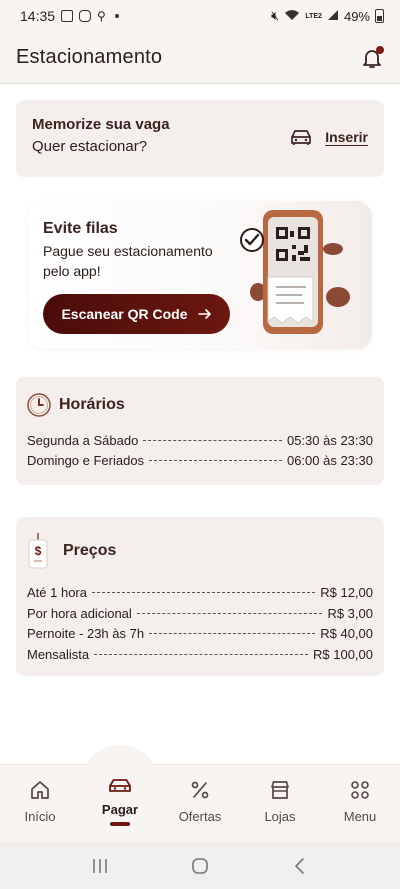 The image size is (400, 889). What do you see at coordinates (380, 49) in the screenshot?
I see `notification-badge` at bounding box center [380, 49].